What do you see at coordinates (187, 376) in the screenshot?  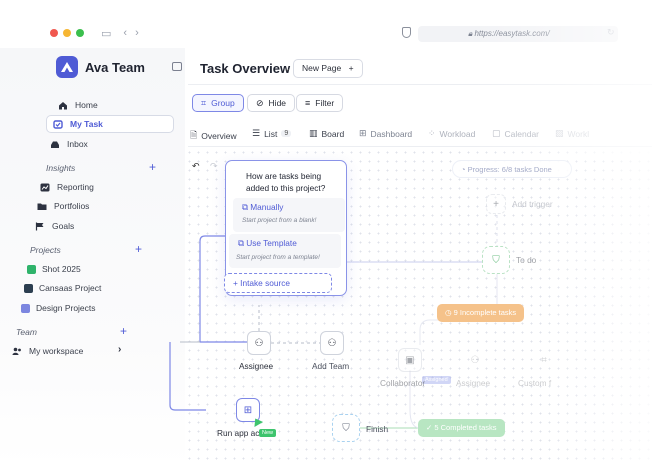 I see `connector-run-app` at bounding box center [187, 376].